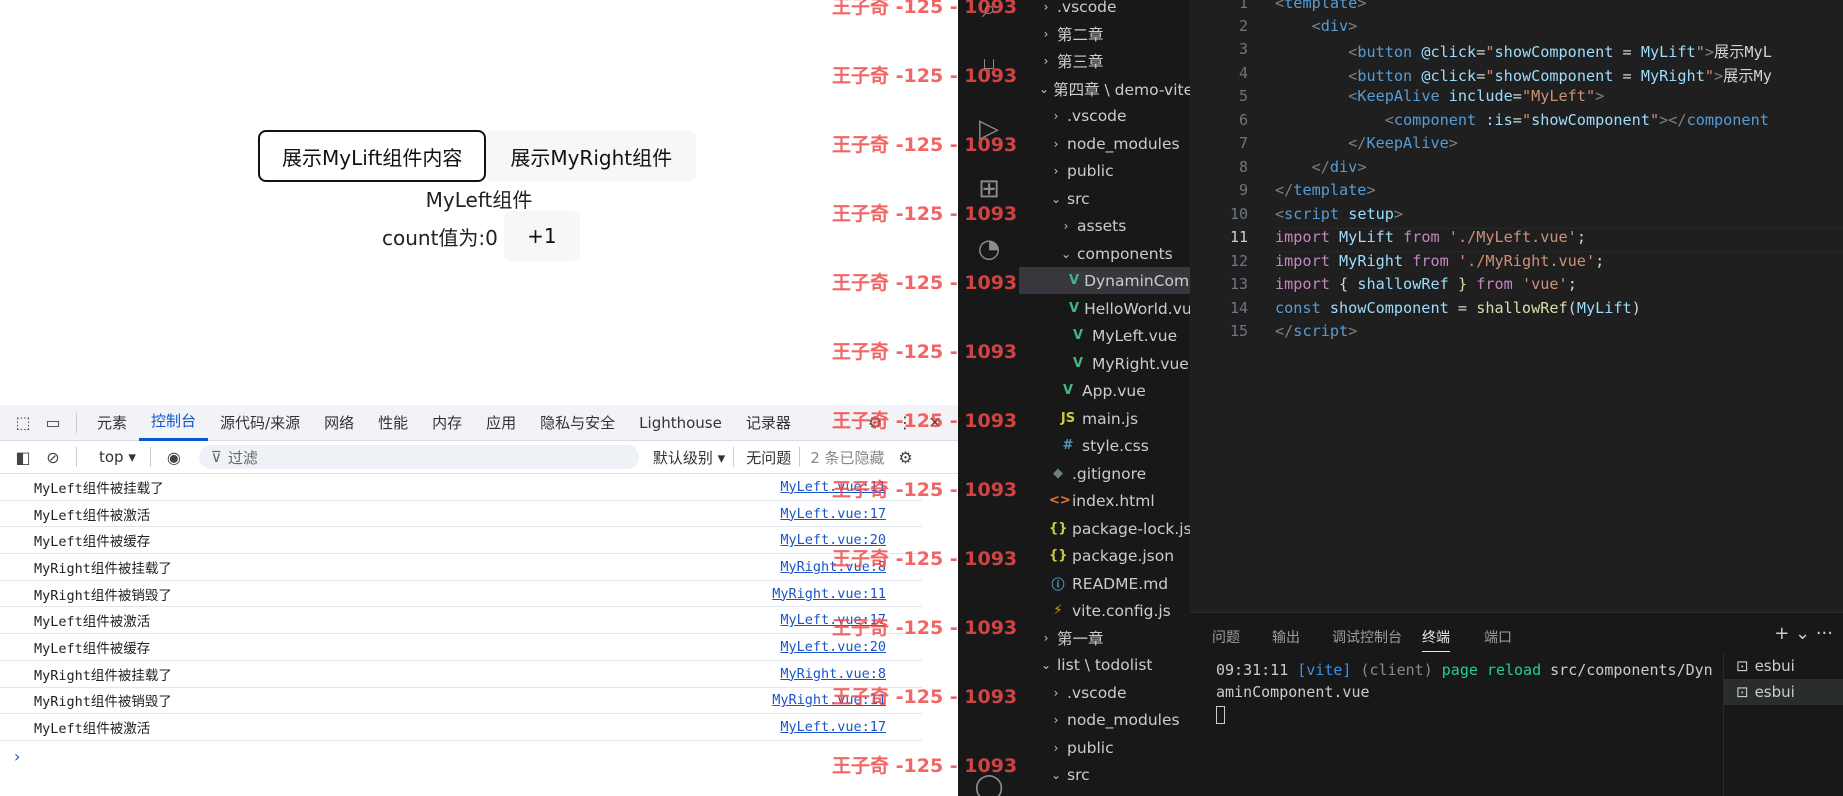  What do you see at coordinates (1104, 60) in the screenshot?
I see `tree-folder: › 第三章` at bounding box center [1104, 60].